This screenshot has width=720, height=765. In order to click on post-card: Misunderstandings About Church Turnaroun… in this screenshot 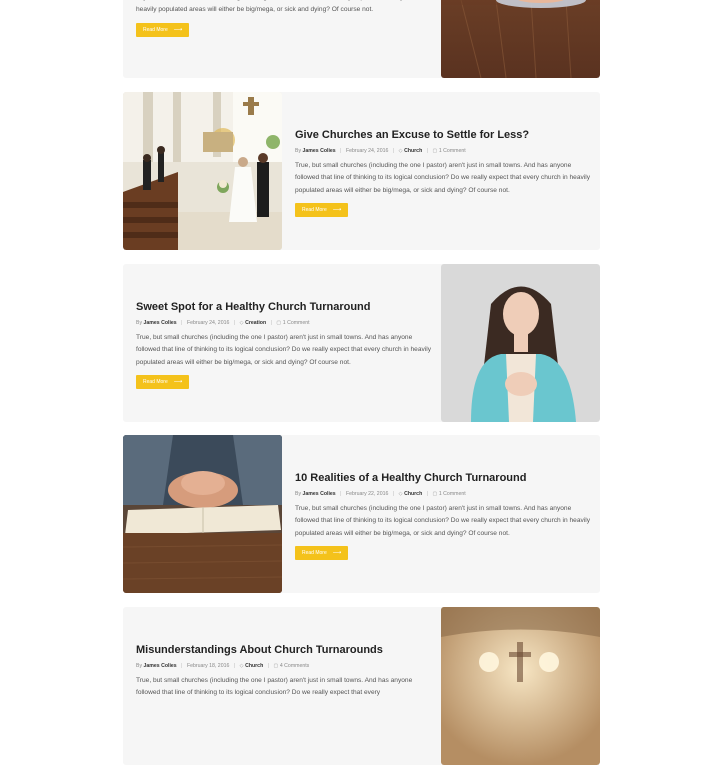, I will do `click(361, 686)`.